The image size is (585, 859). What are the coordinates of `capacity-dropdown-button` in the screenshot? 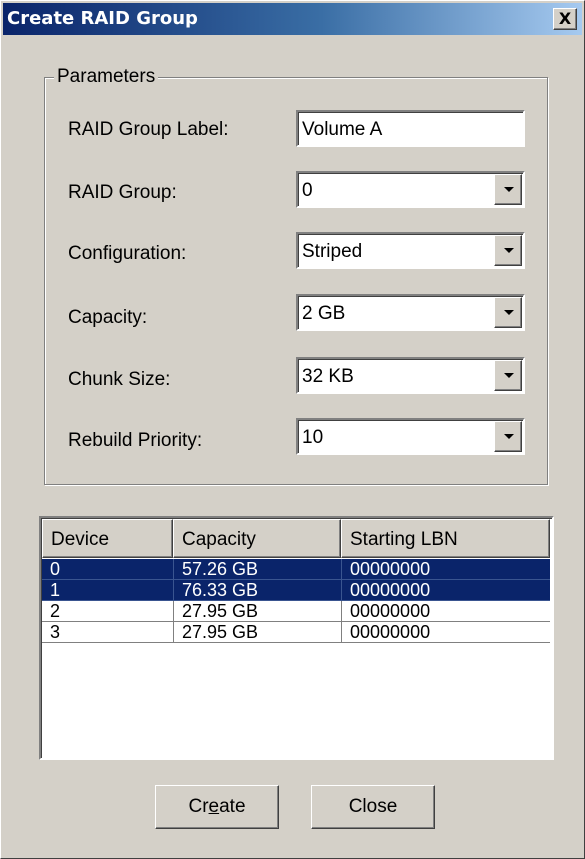 It's located at (508, 312).